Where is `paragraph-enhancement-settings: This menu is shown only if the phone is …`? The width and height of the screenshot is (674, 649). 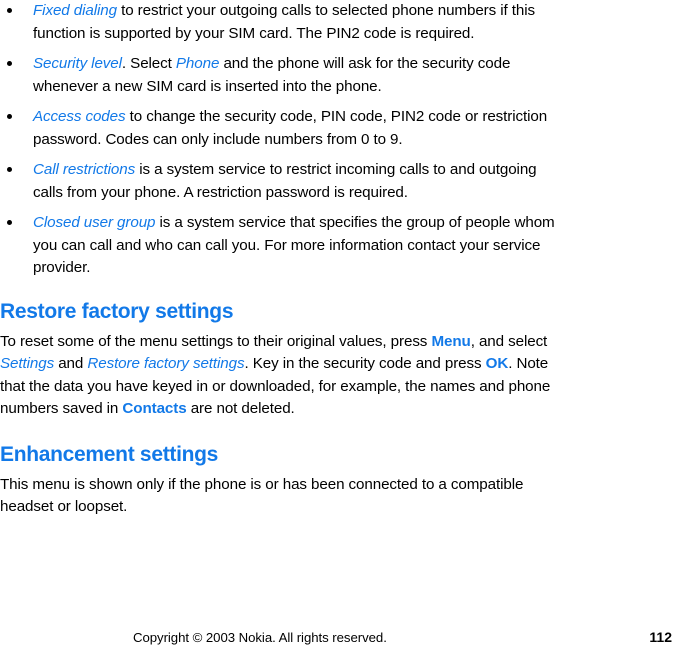
paragraph-enhancement-settings: This menu is shown only if the phone is … is located at coordinates (262, 495).